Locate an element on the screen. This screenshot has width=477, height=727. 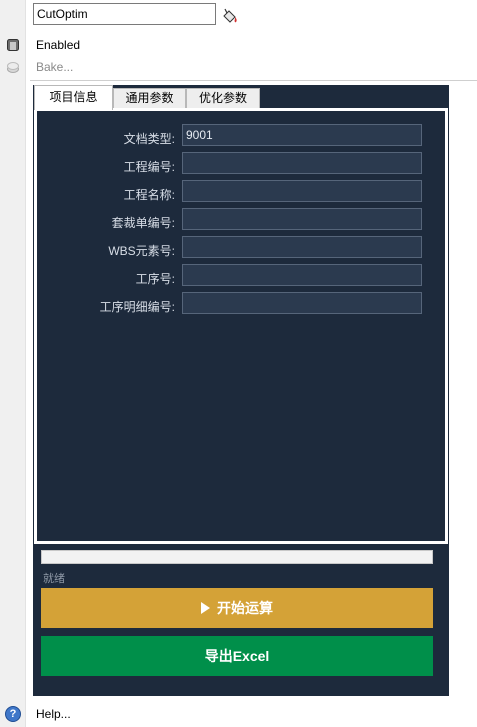
progress-bar is located at coordinates (237, 557).